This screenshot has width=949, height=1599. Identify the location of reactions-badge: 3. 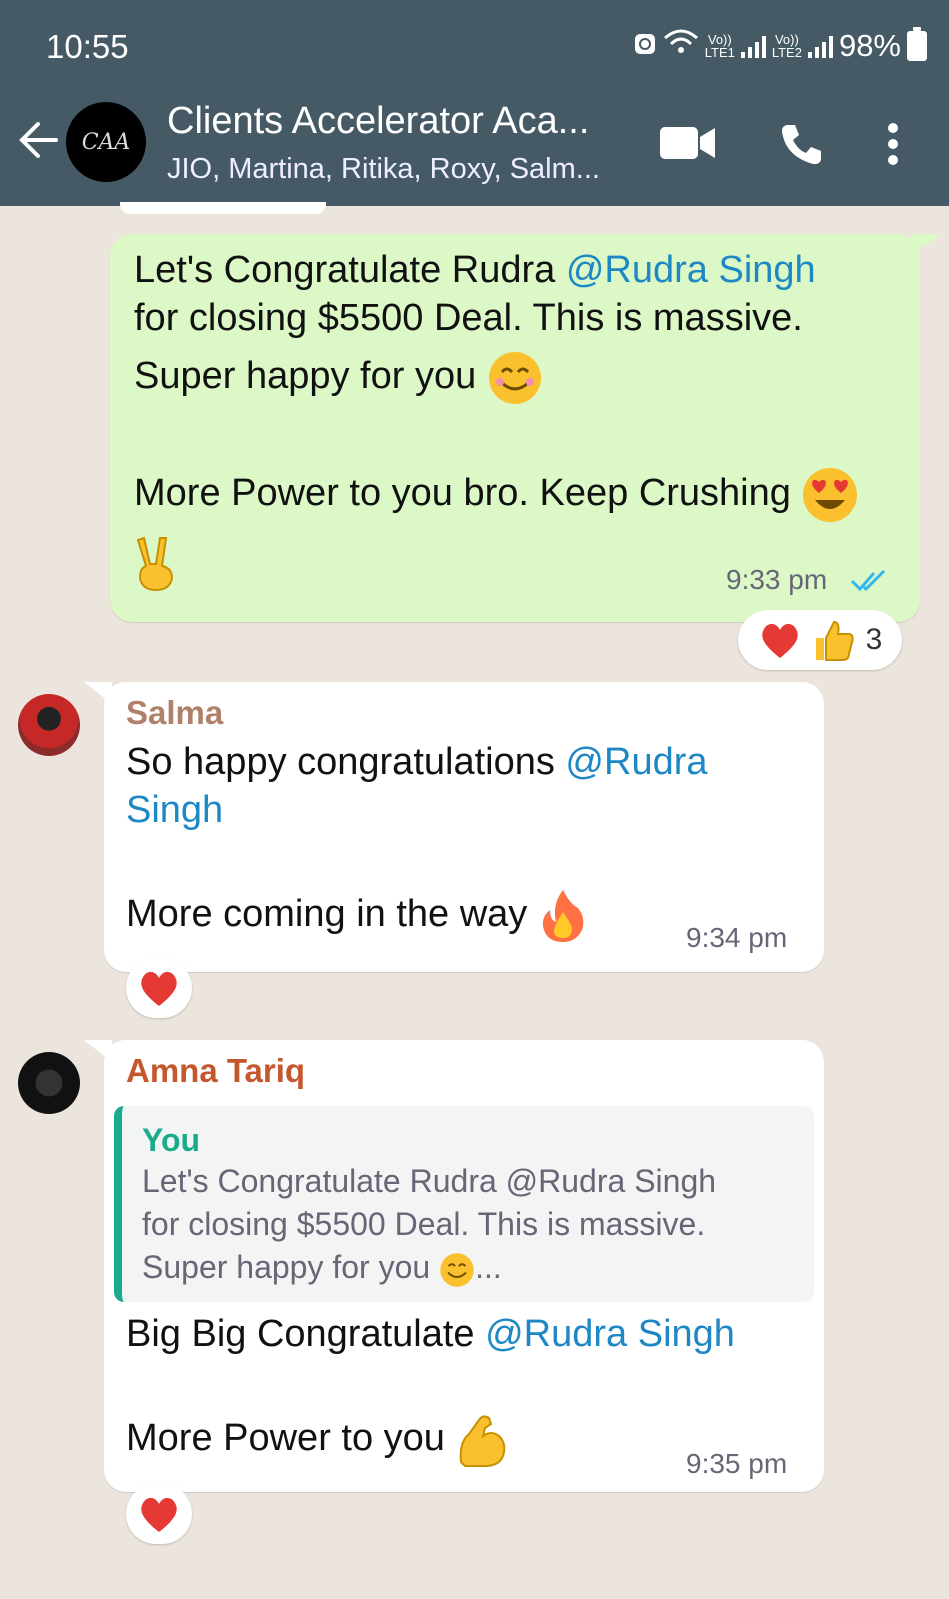
(820, 640).